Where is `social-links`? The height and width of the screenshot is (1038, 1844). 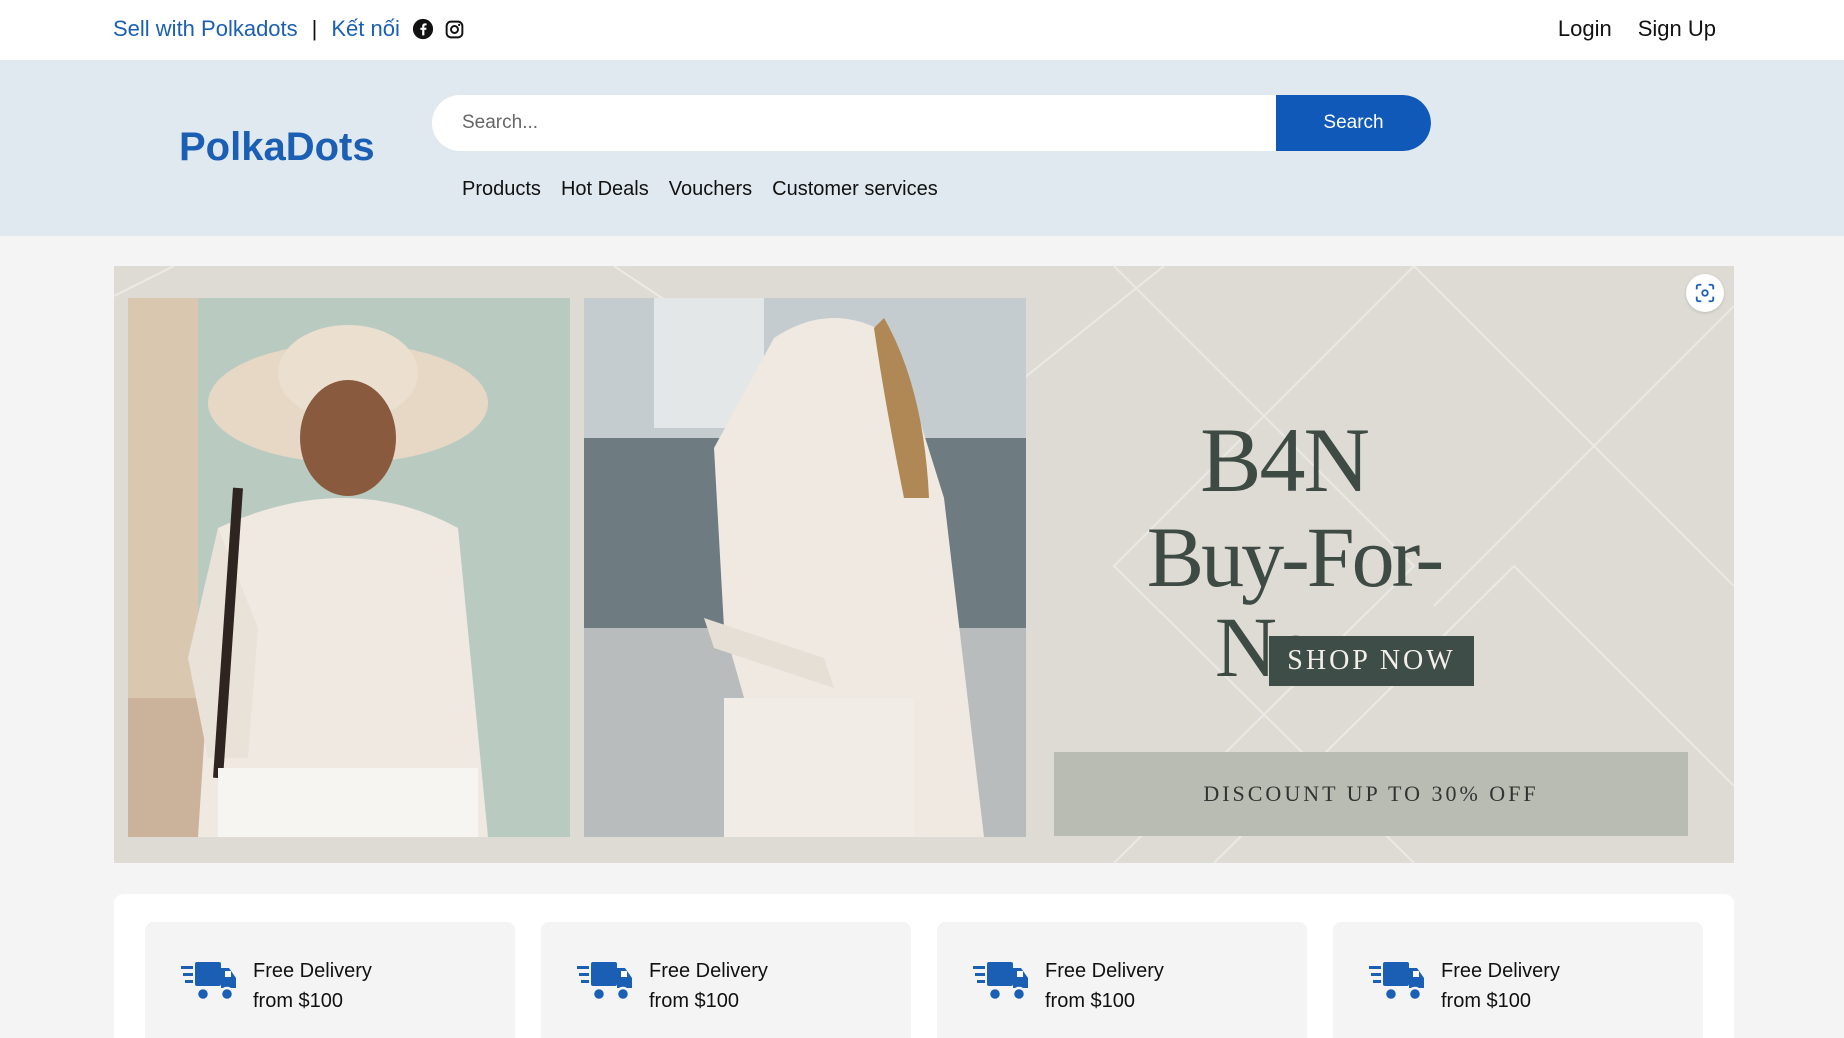
social-links is located at coordinates (438, 29).